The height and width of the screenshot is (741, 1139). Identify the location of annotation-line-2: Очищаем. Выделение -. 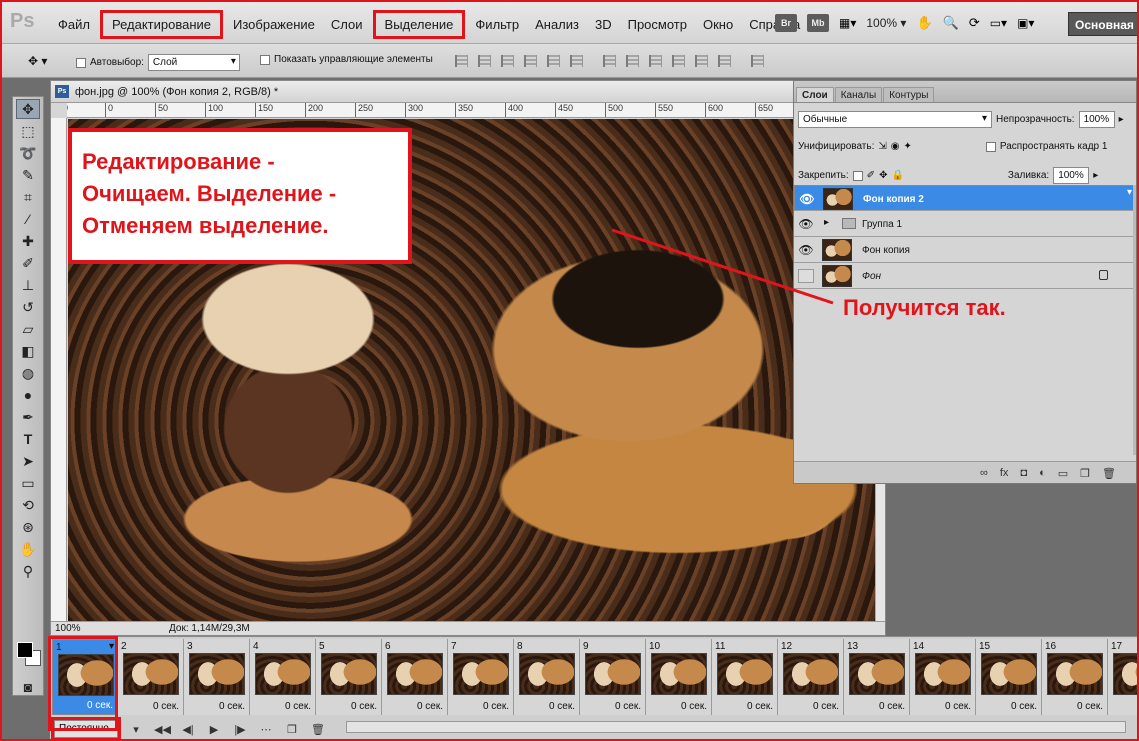
(209, 193).